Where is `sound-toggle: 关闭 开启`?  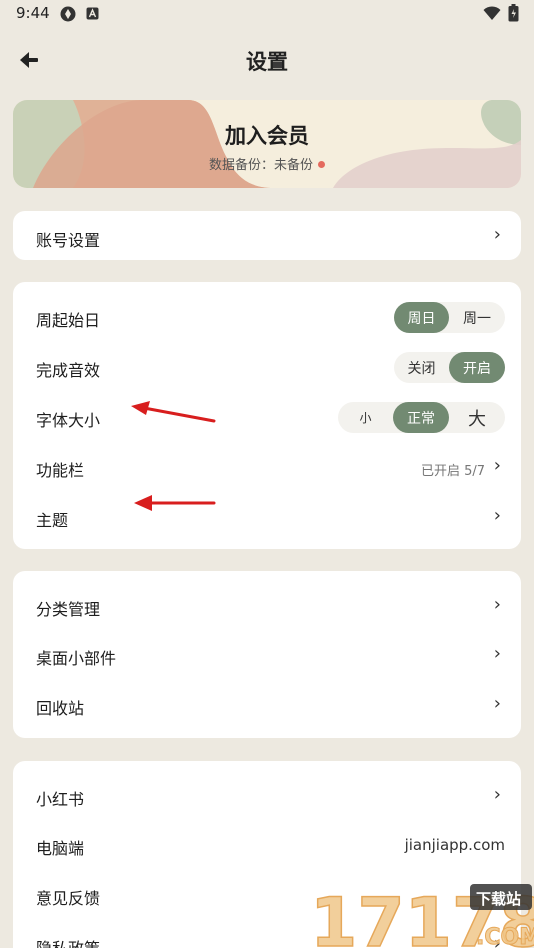 sound-toggle: 关闭 开启 is located at coordinates (449, 367).